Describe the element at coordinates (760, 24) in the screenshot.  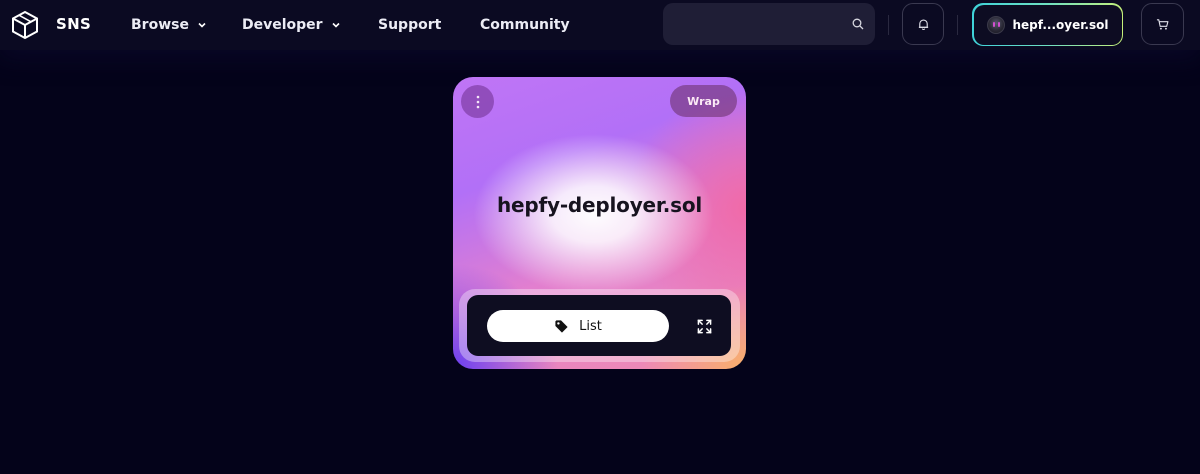
I see `search-input` at that location.